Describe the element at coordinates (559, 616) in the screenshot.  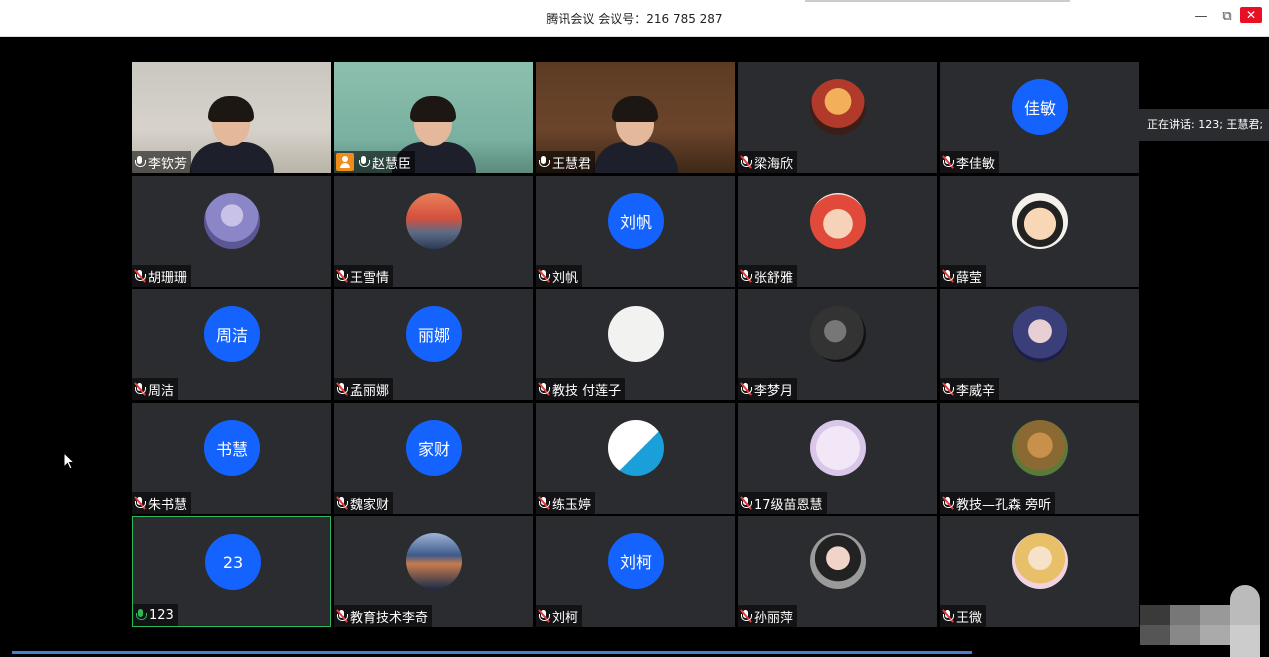
I see `participant-nameplate: 刘柯` at that location.